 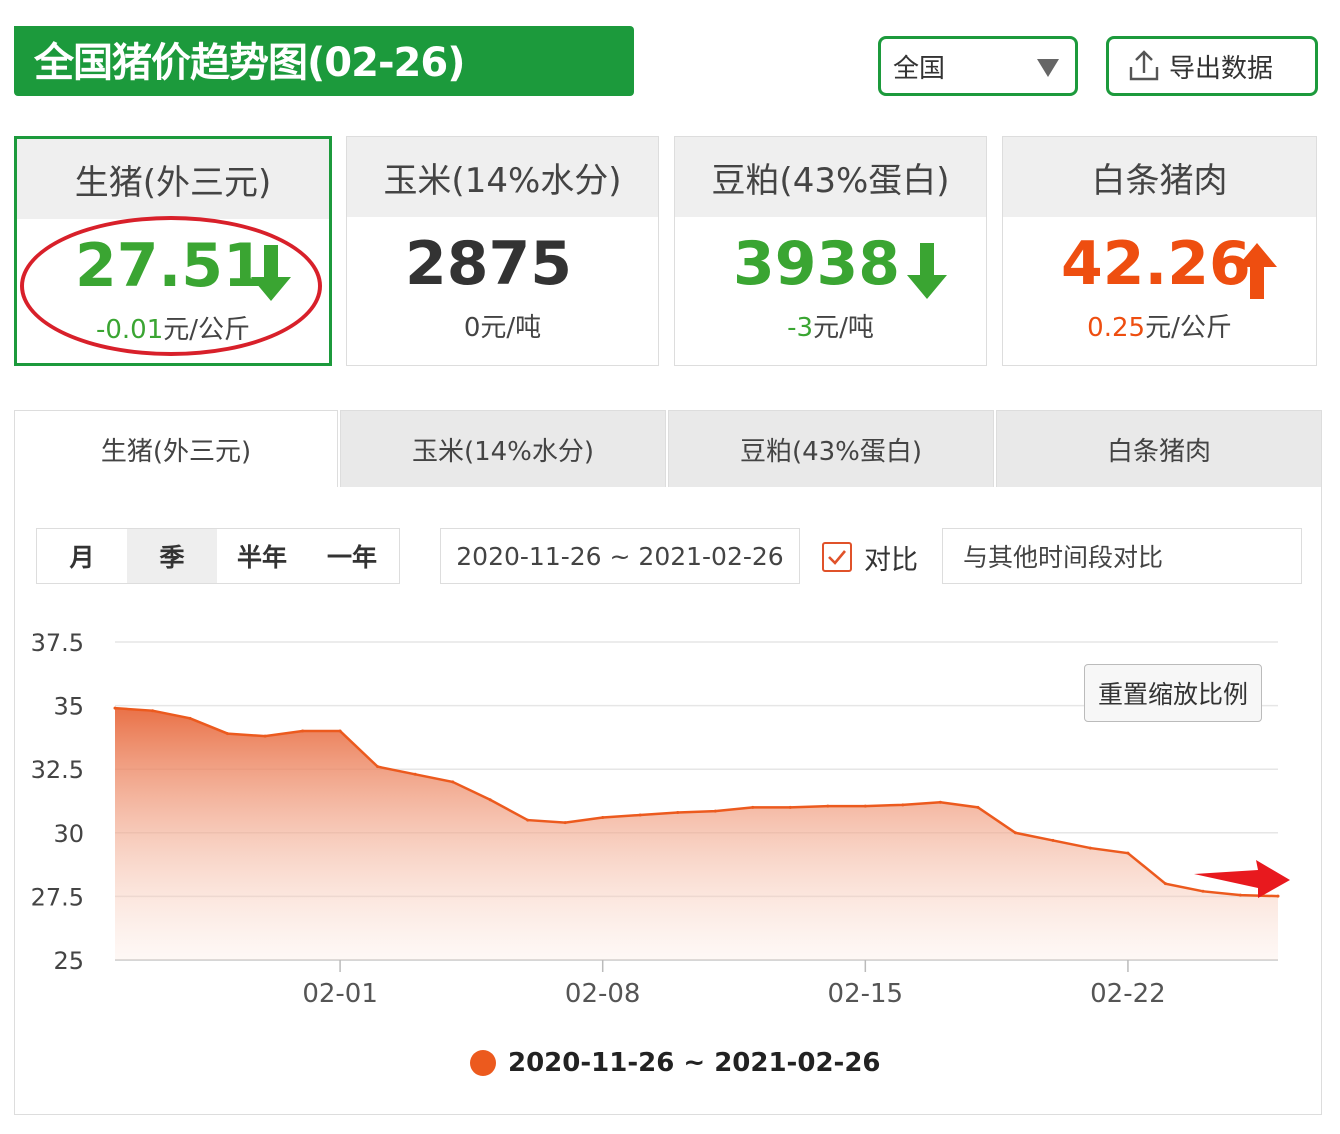 I want to click on compare-checkbox, so click(x=837, y=557).